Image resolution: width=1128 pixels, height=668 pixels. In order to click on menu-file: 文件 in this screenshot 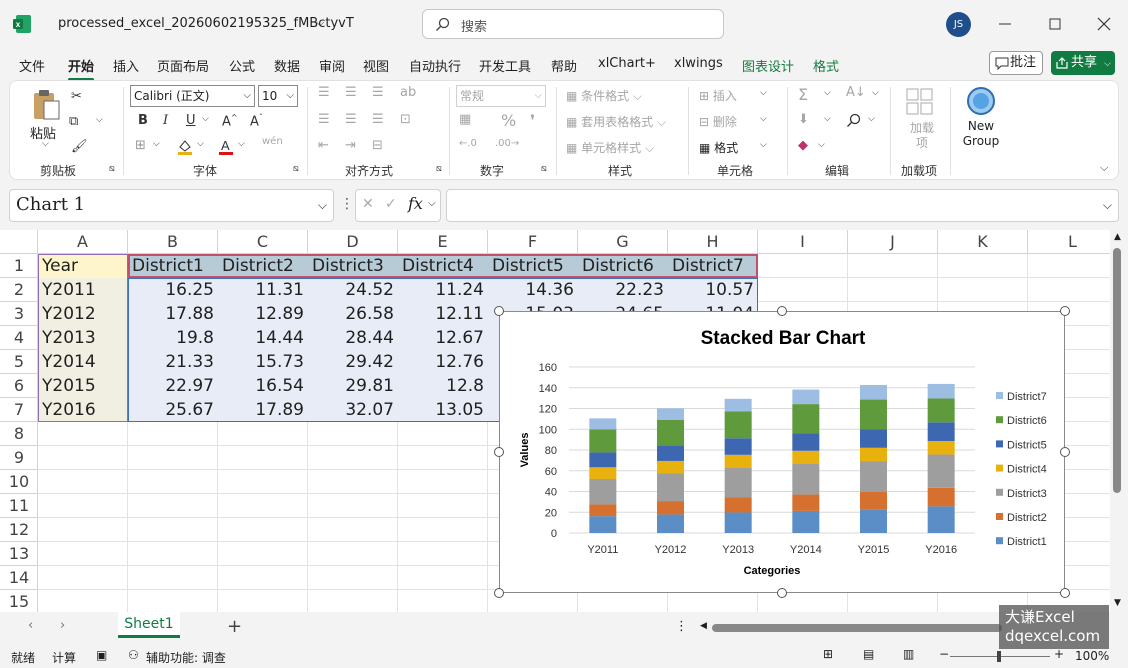, I will do `click(32, 65)`.